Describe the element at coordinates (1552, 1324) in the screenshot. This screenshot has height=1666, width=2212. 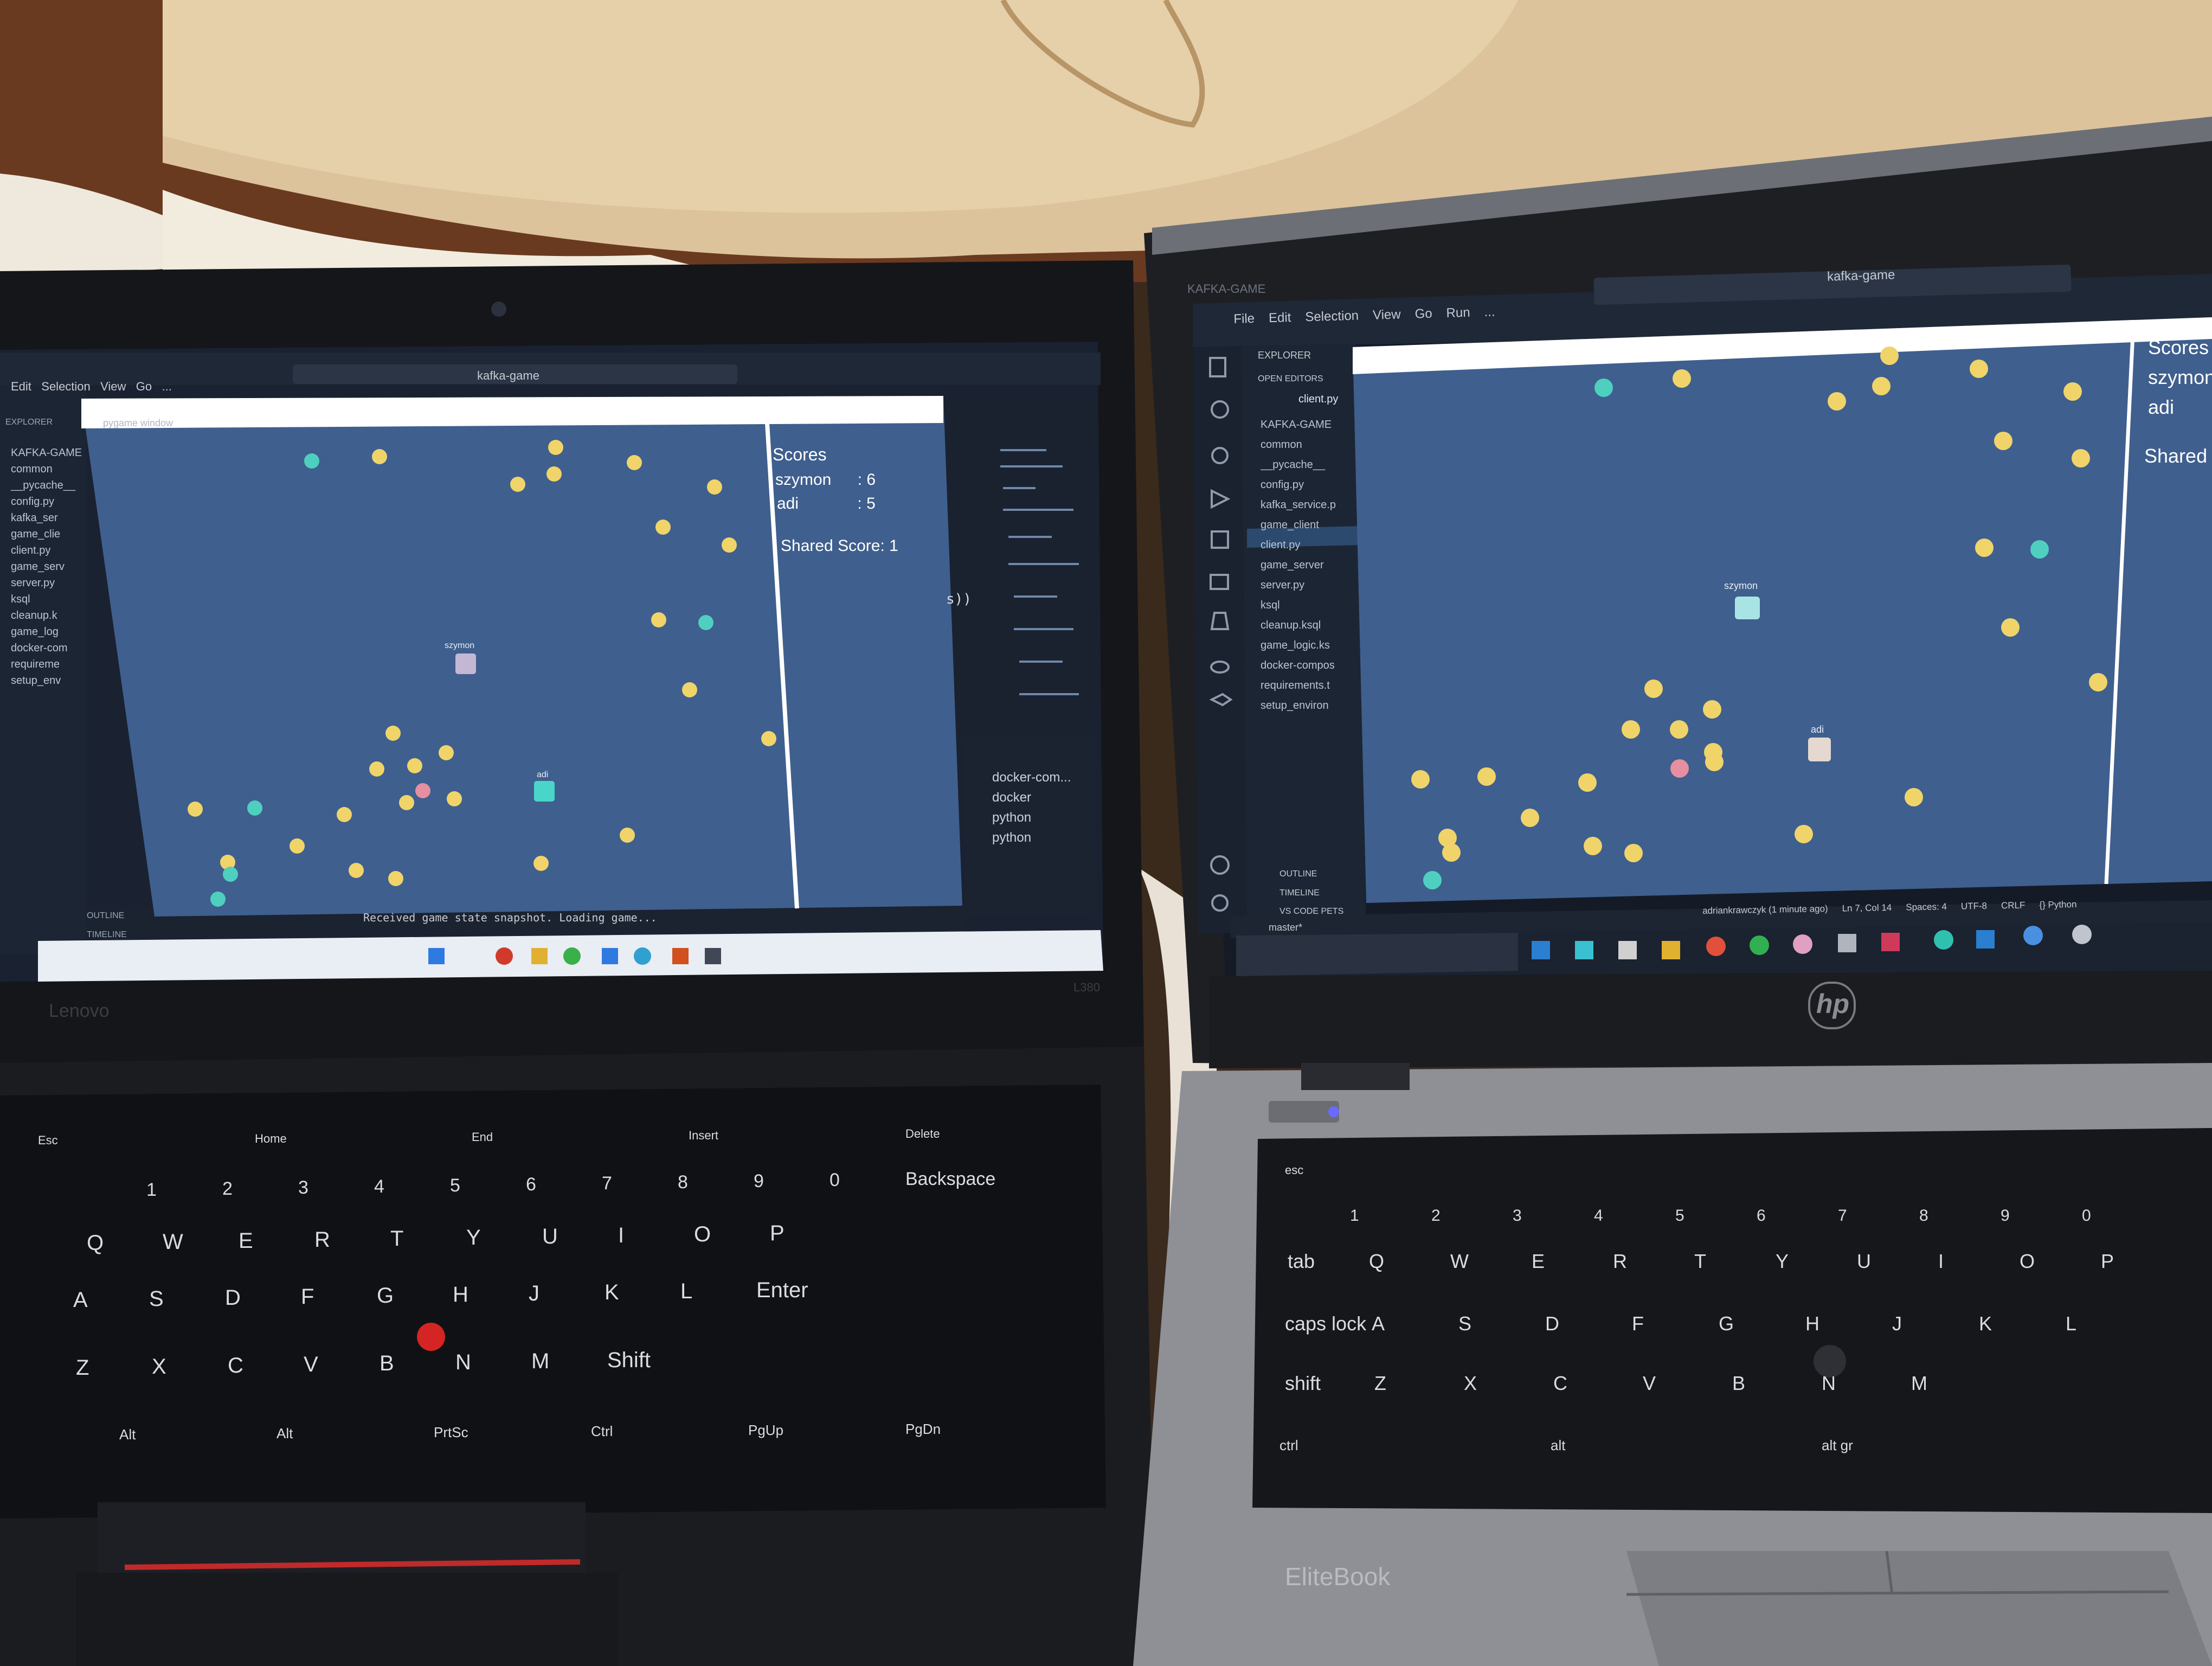
I see `keyboard-key: D` at that location.